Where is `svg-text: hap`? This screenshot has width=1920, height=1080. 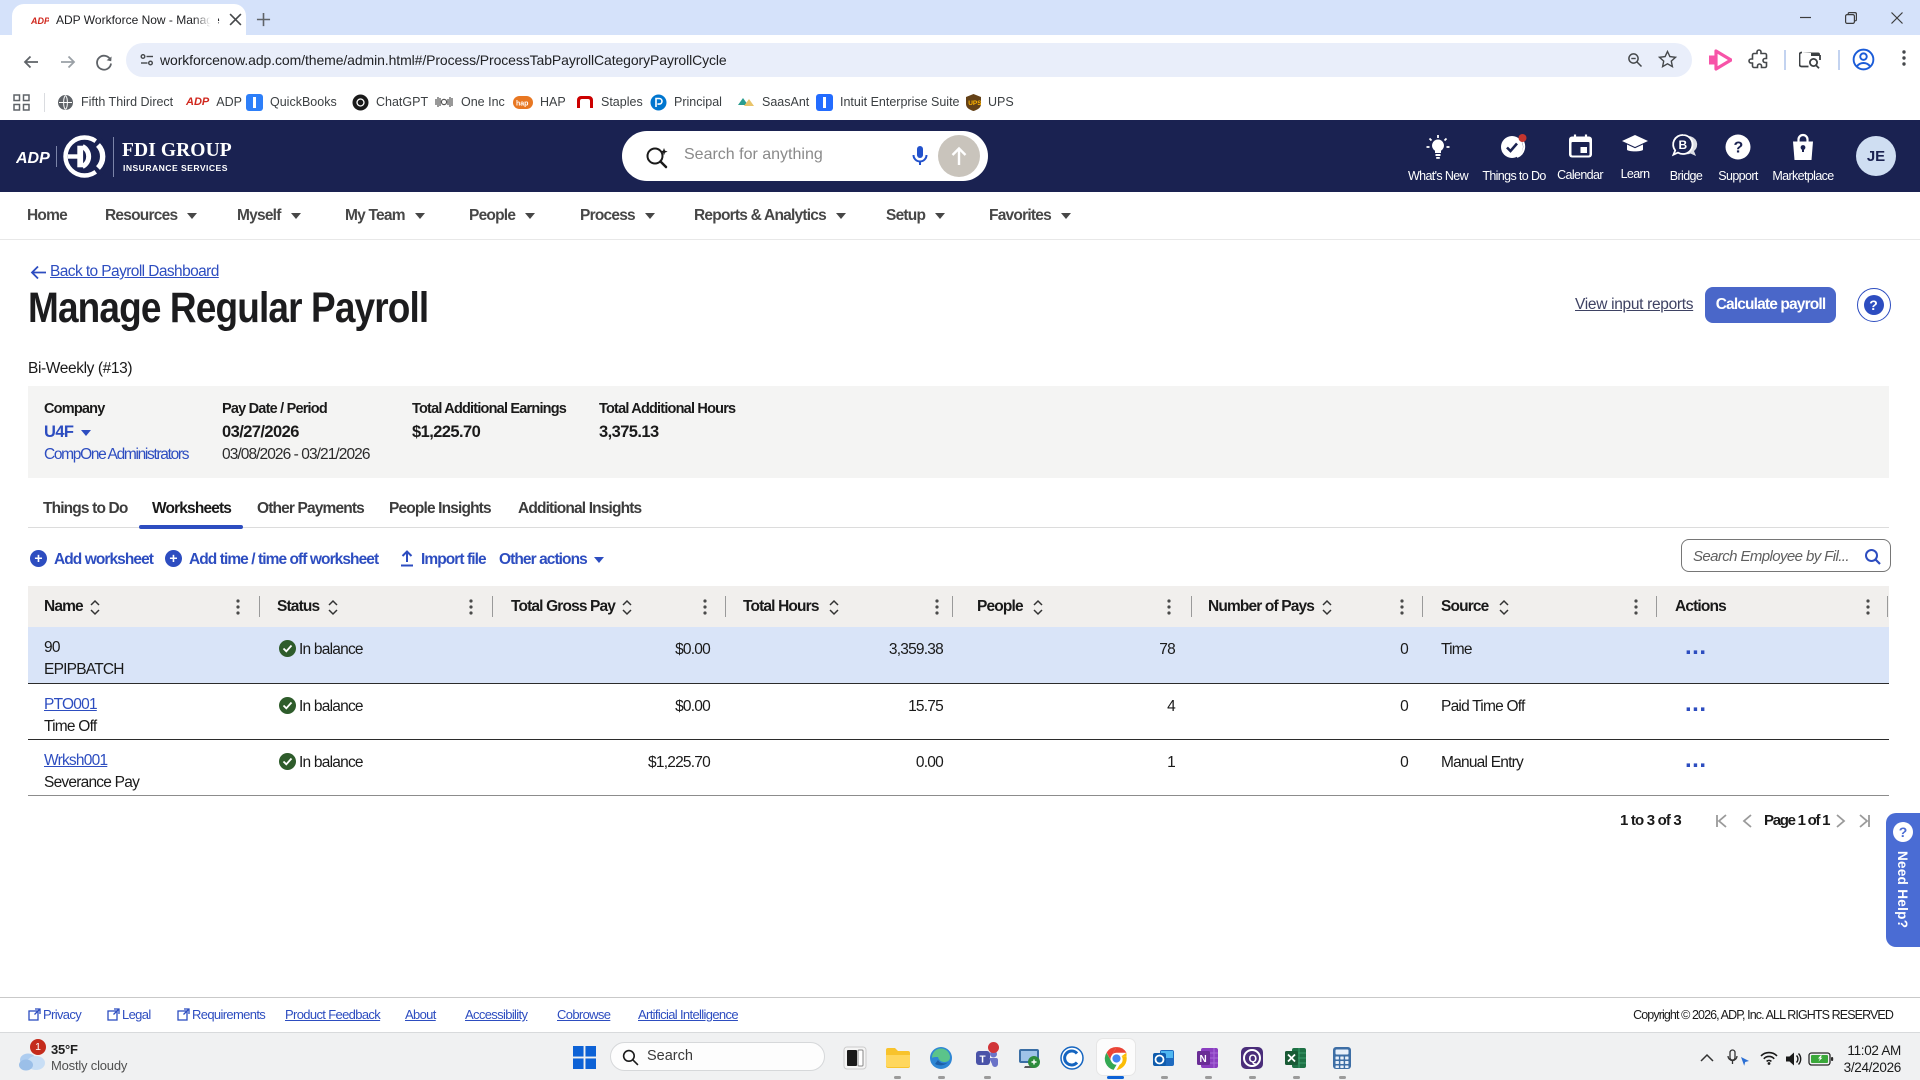
svg-text: hap is located at coordinates (522, 103).